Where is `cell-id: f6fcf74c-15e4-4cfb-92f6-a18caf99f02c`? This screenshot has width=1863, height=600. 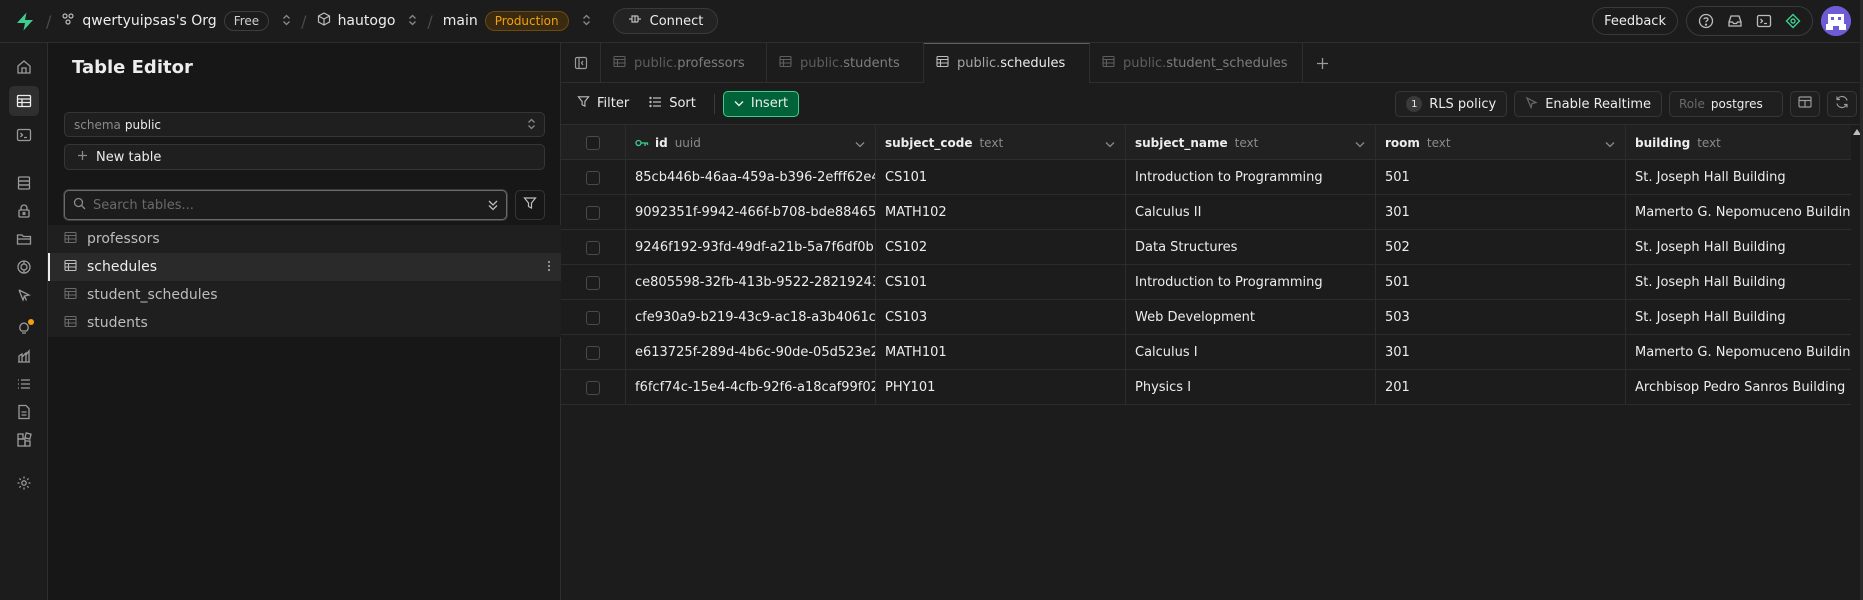 cell-id: f6fcf74c-15e4-4cfb-92f6-a18caf99f02c is located at coordinates (751, 387).